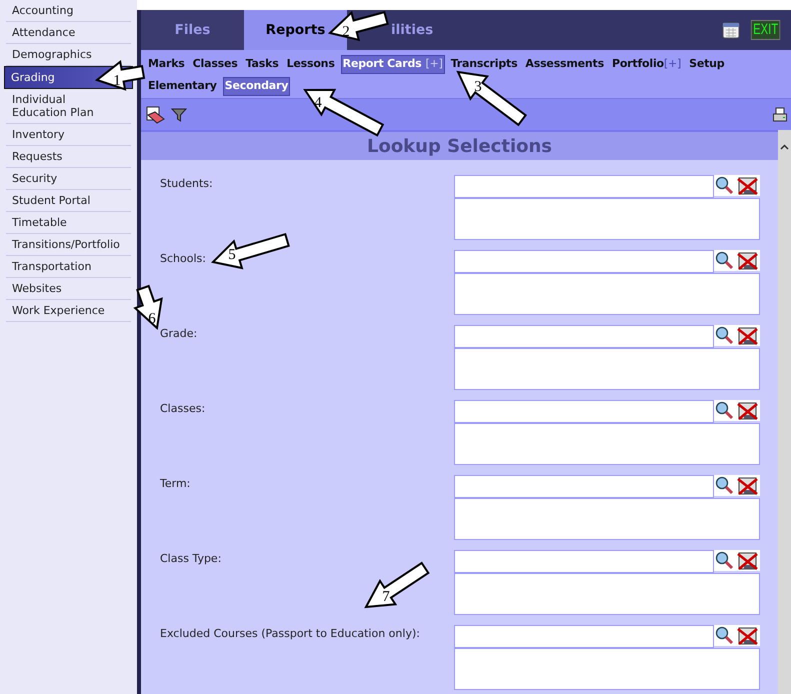 The image size is (791, 694). Describe the element at coordinates (290, 634) in the screenshot. I see `field-label: Excluded Courses (Passport to Education only):` at that location.